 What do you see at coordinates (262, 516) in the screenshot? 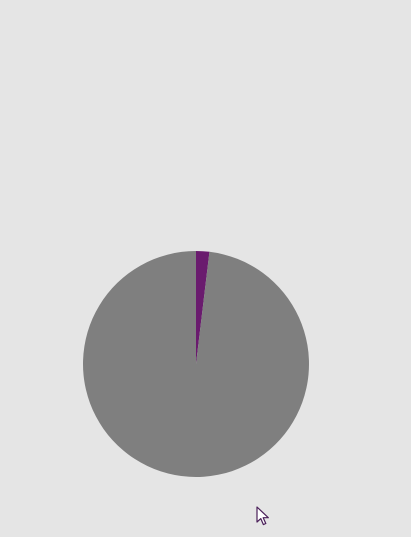
I see `mouse-pointer-icon` at bounding box center [262, 516].